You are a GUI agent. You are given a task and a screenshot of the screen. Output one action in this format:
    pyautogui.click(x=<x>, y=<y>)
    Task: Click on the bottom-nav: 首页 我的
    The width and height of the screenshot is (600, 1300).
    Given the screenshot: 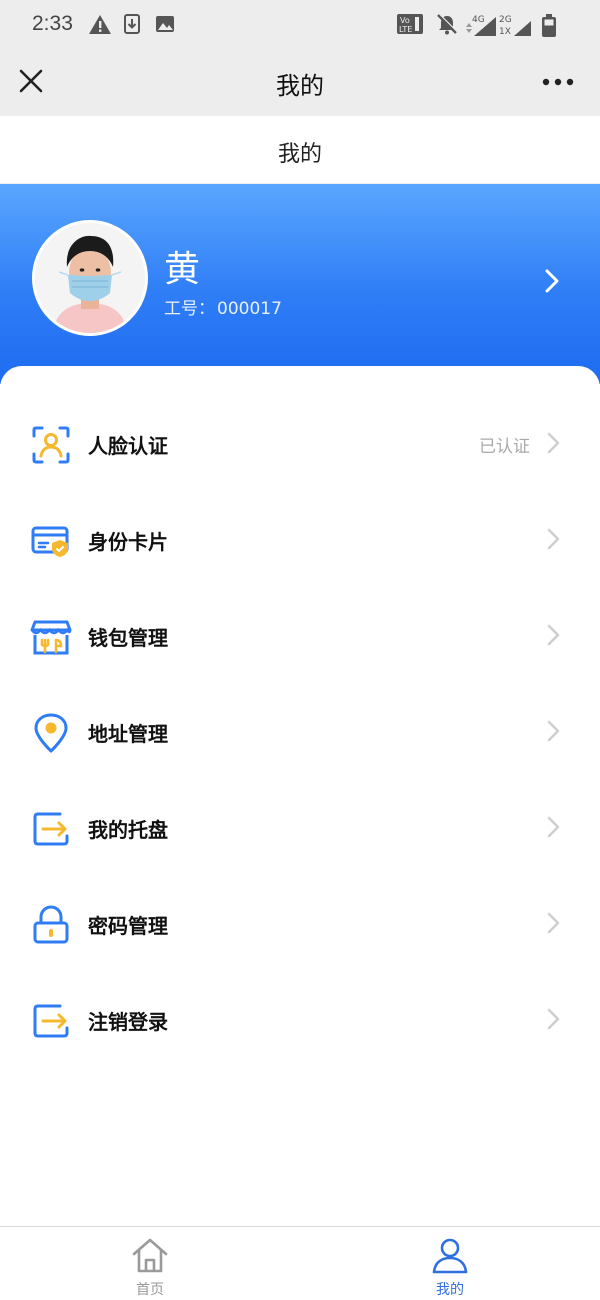 What is the action you would take?
    pyautogui.click(x=300, y=1263)
    